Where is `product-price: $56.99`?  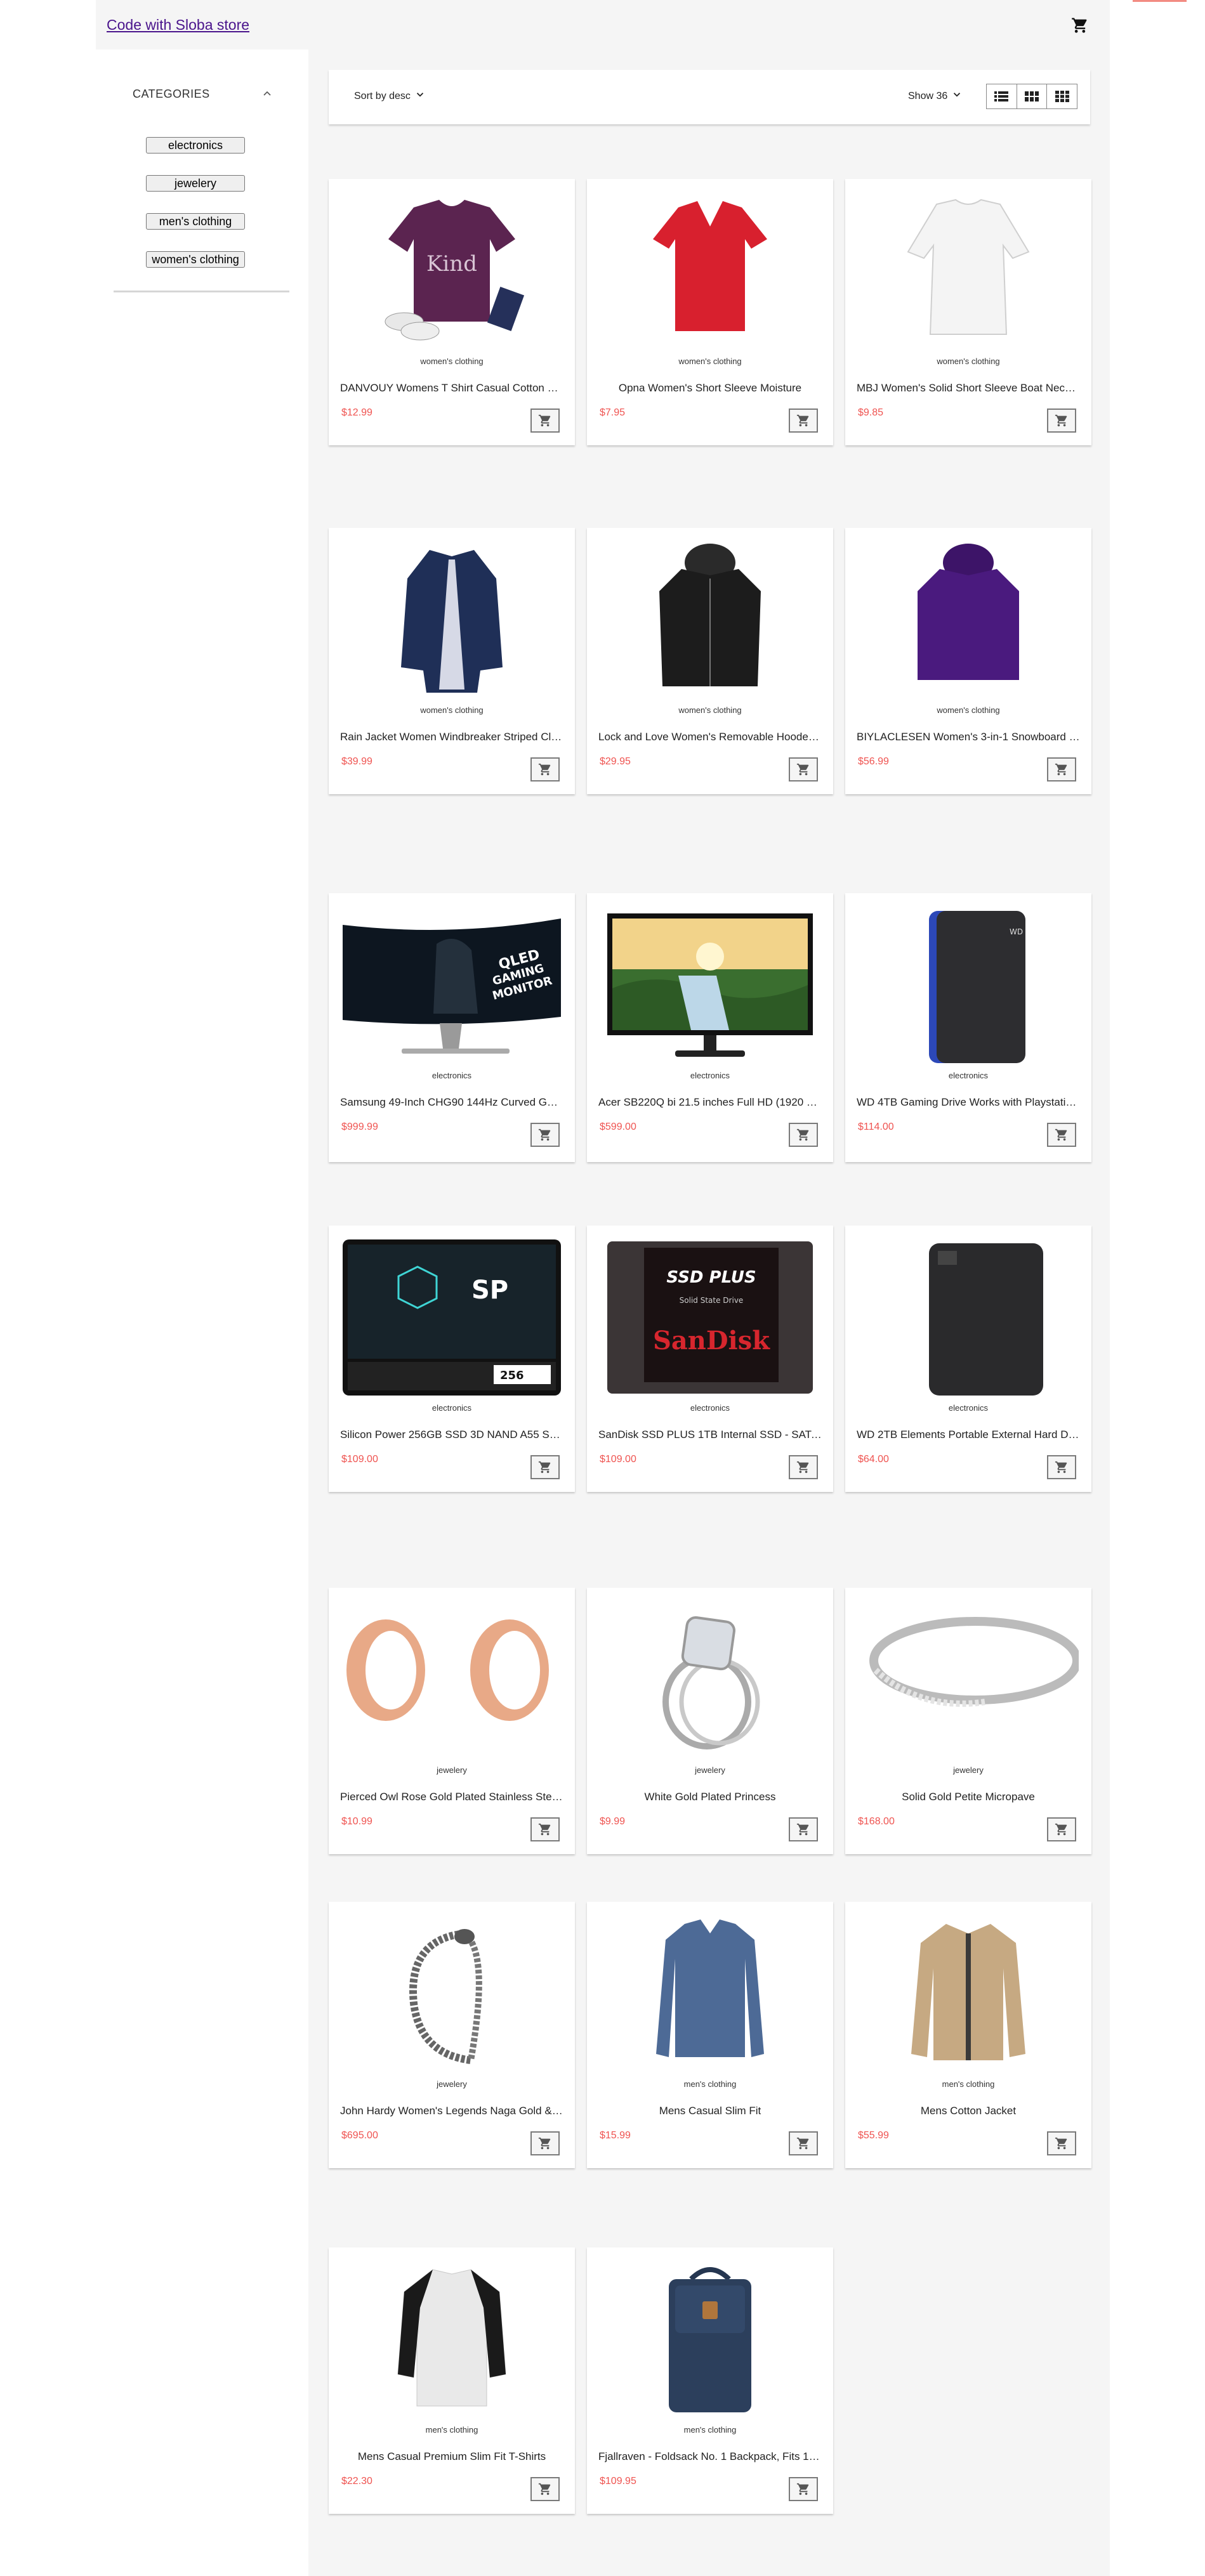 product-price: $56.99 is located at coordinates (873, 762).